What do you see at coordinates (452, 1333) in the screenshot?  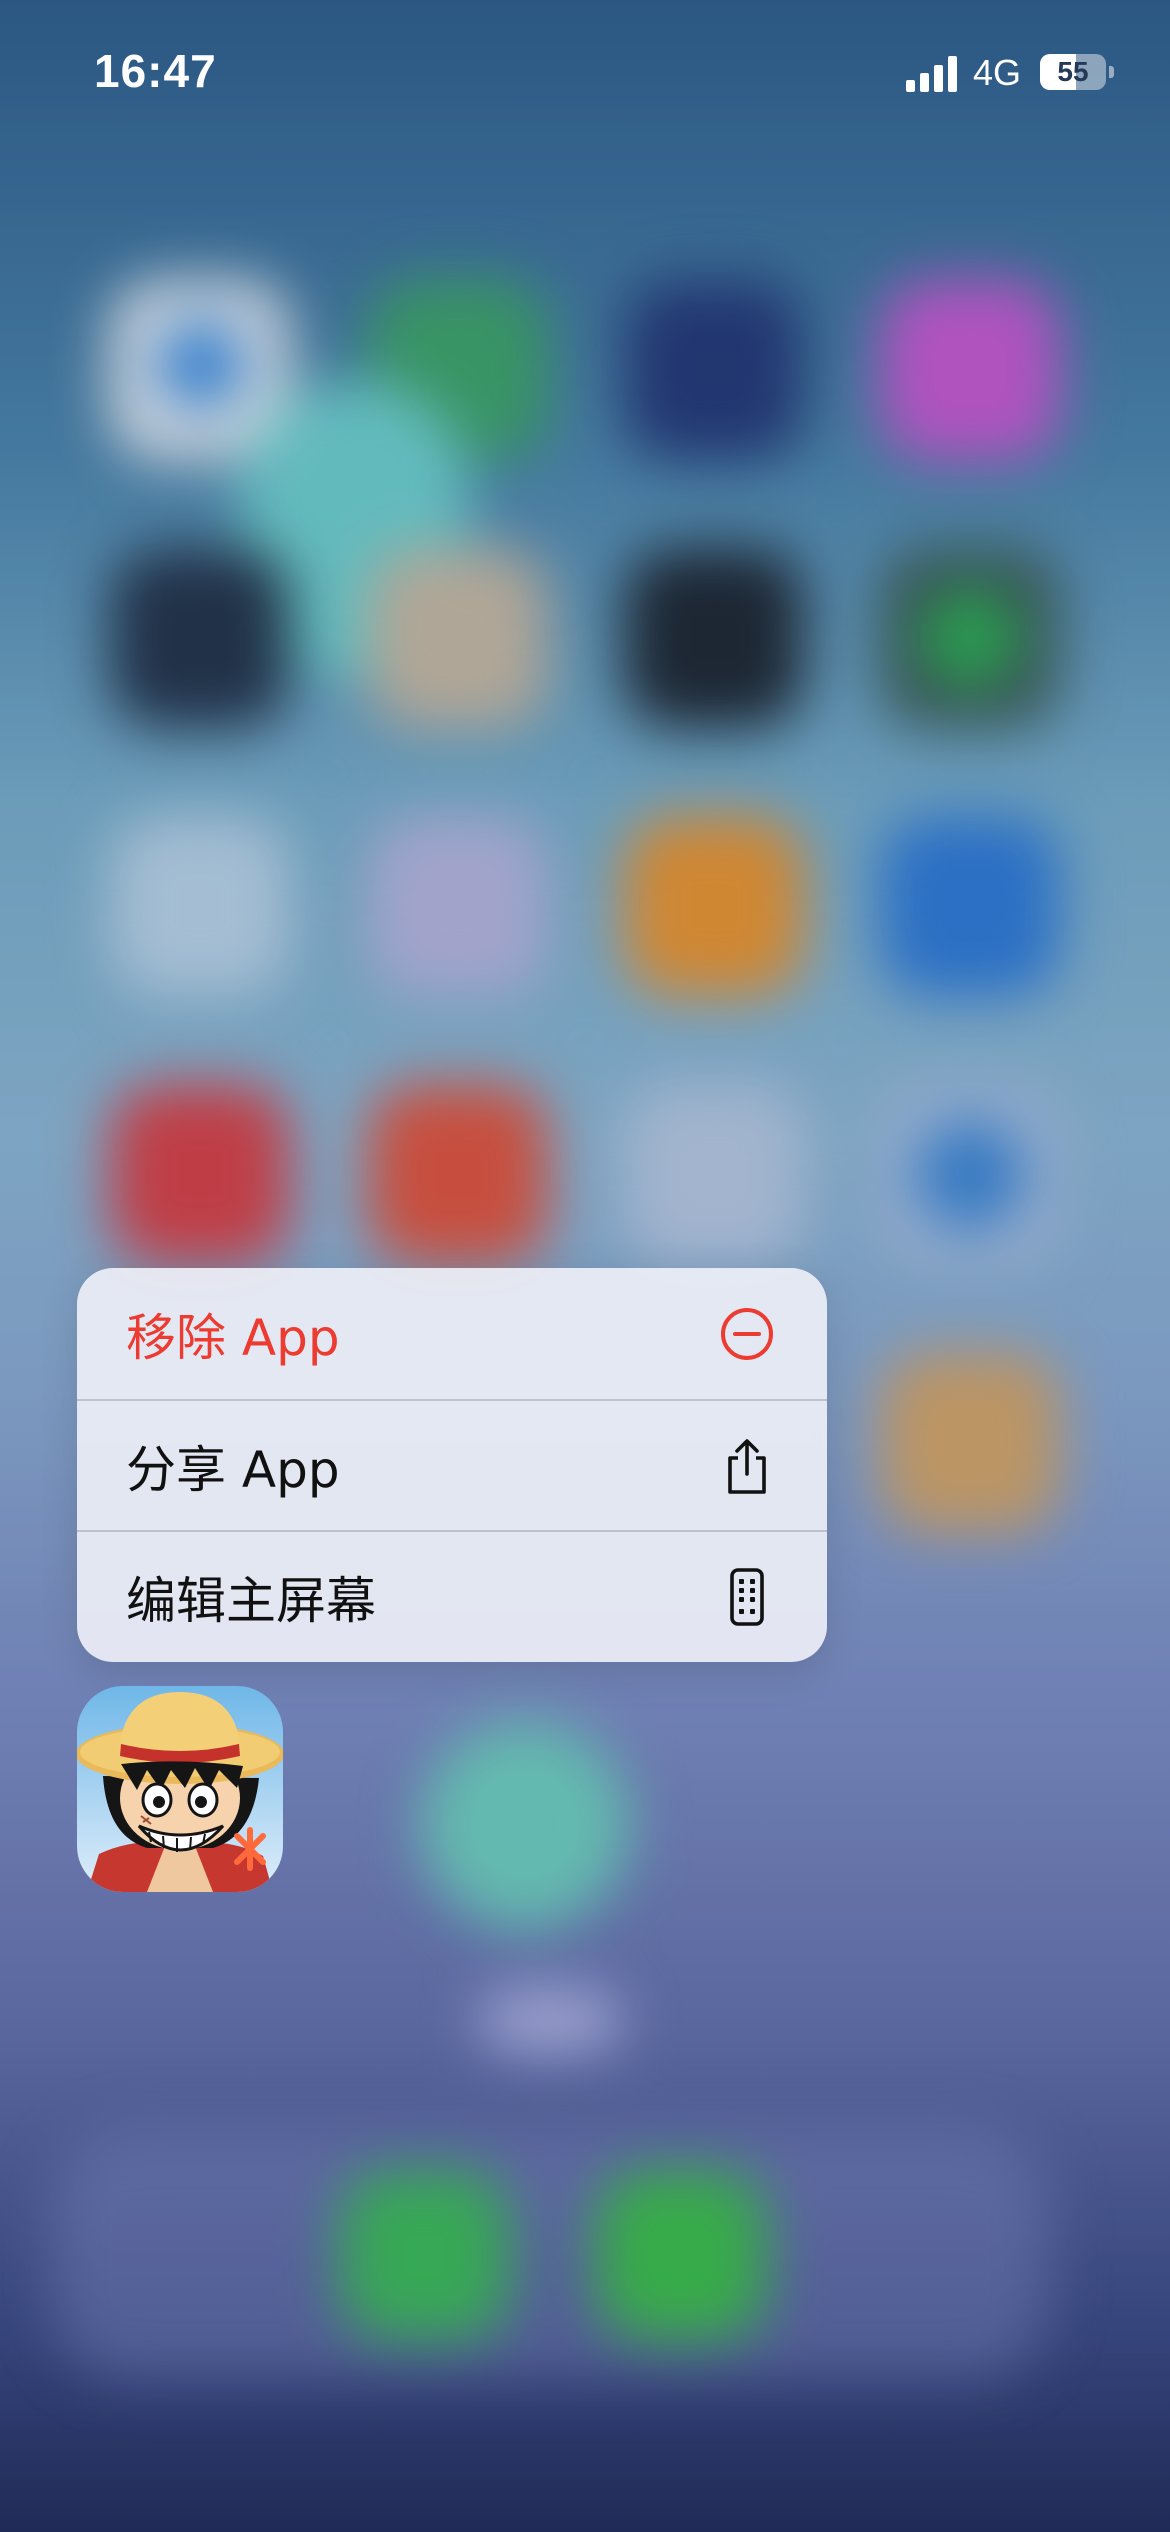 I see `remove-app-menu-item: 移除 App` at bounding box center [452, 1333].